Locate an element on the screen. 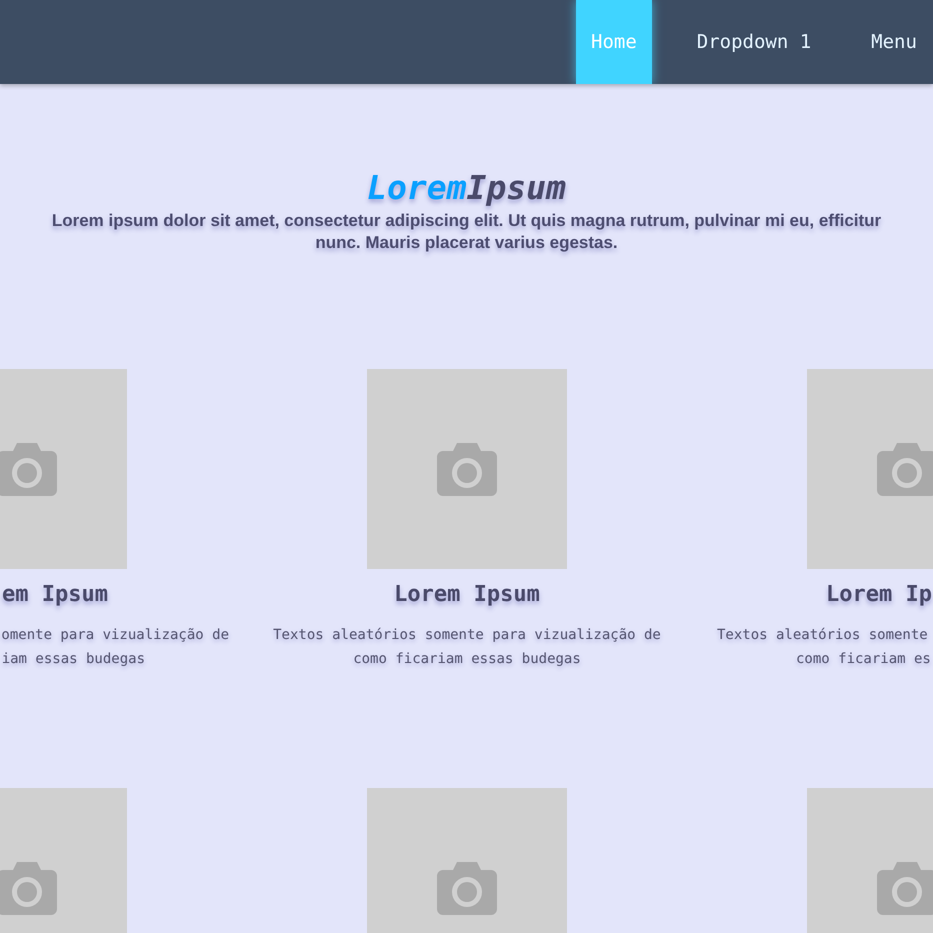 The height and width of the screenshot is (933, 933). card-title: em Ipsum is located at coordinates (55, 594).